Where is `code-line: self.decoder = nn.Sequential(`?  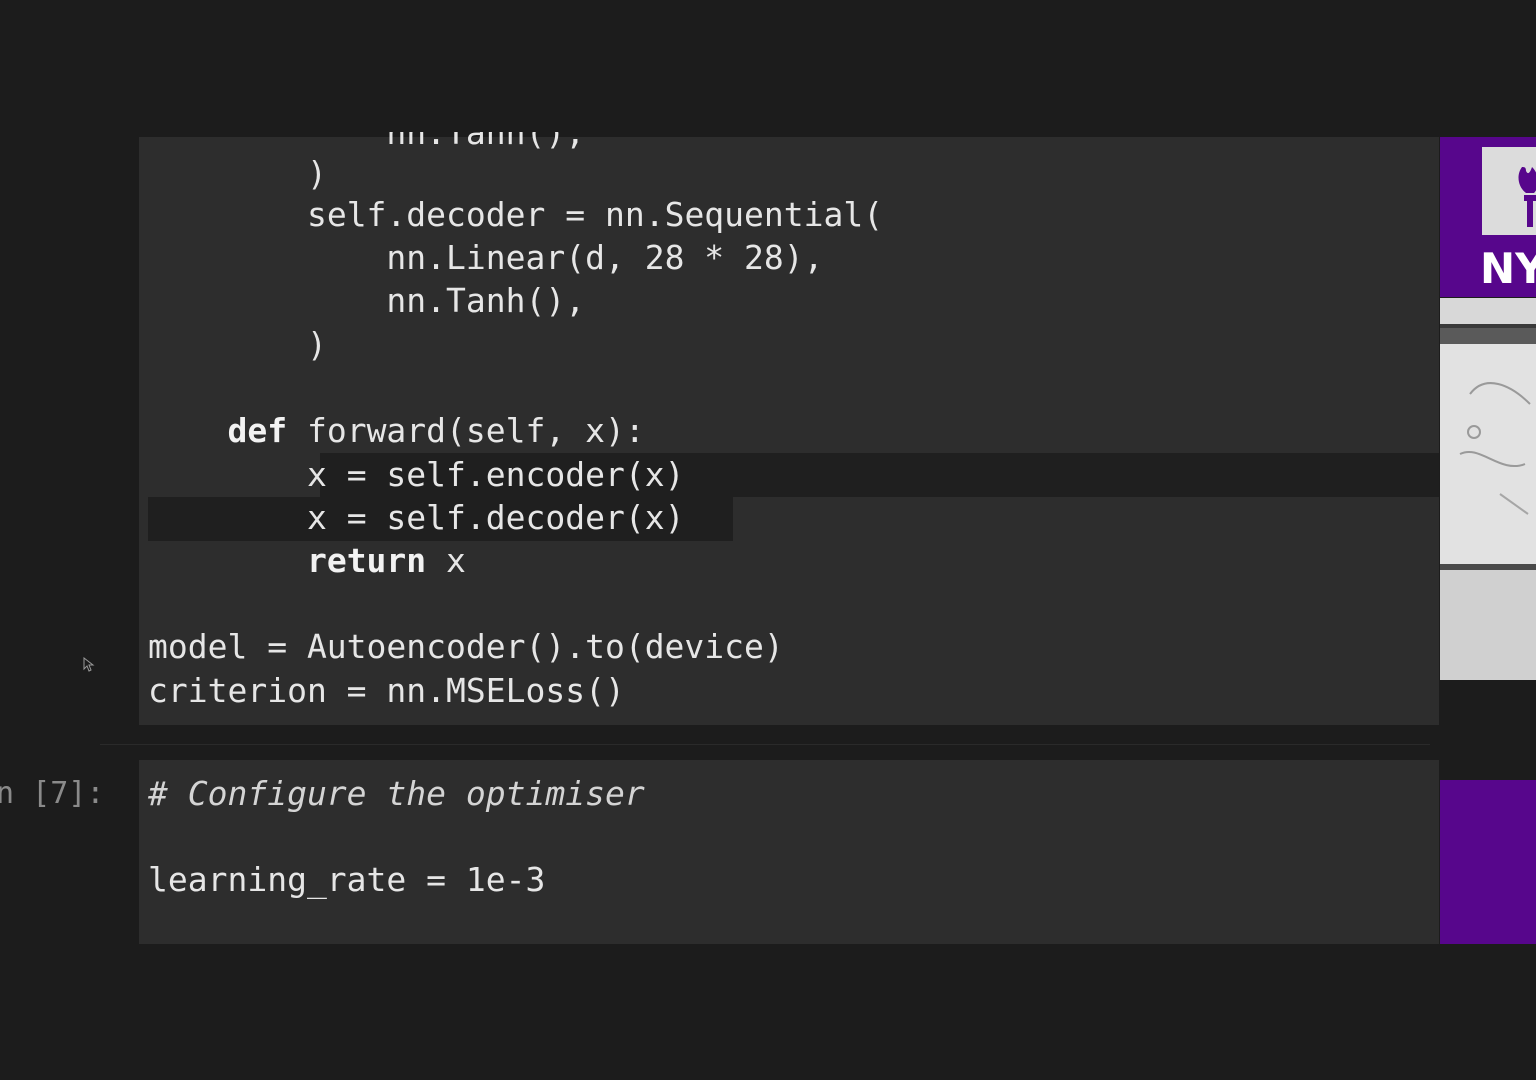 code-line: self.decoder = nn.Sequential( is located at coordinates (595, 214).